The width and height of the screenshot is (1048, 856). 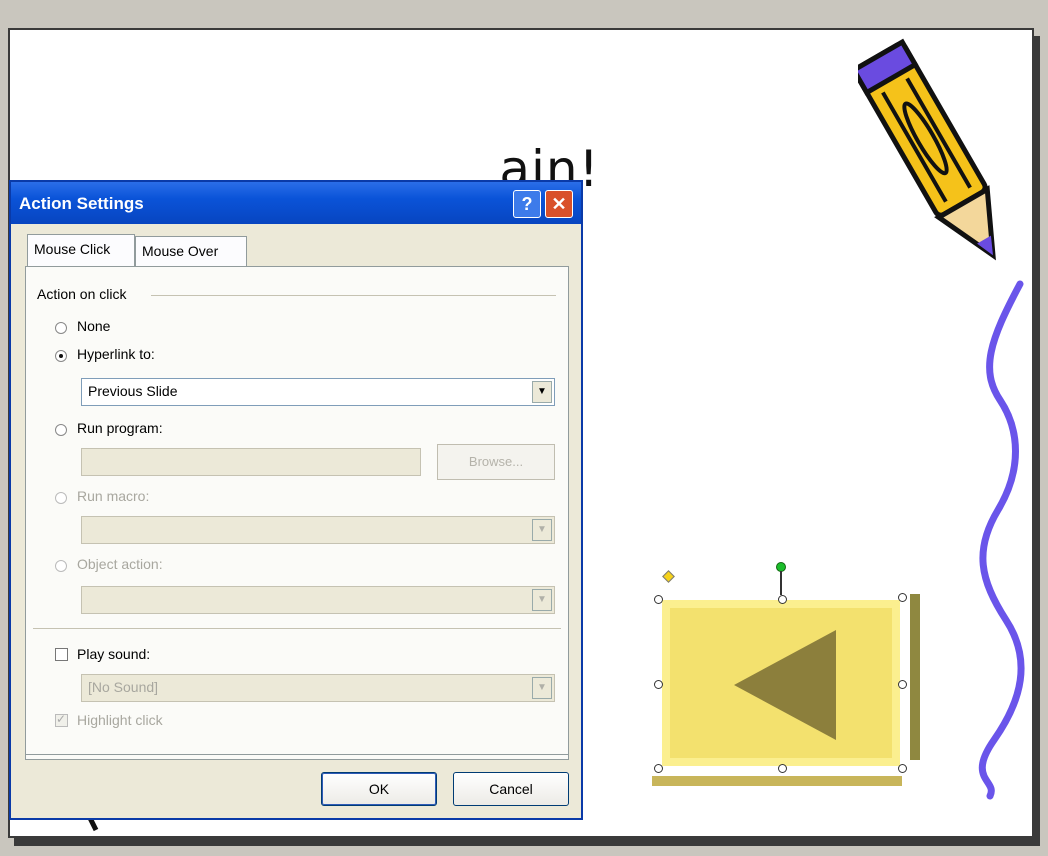 What do you see at coordinates (61, 498) in the screenshot?
I see `radio-run-macro` at bounding box center [61, 498].